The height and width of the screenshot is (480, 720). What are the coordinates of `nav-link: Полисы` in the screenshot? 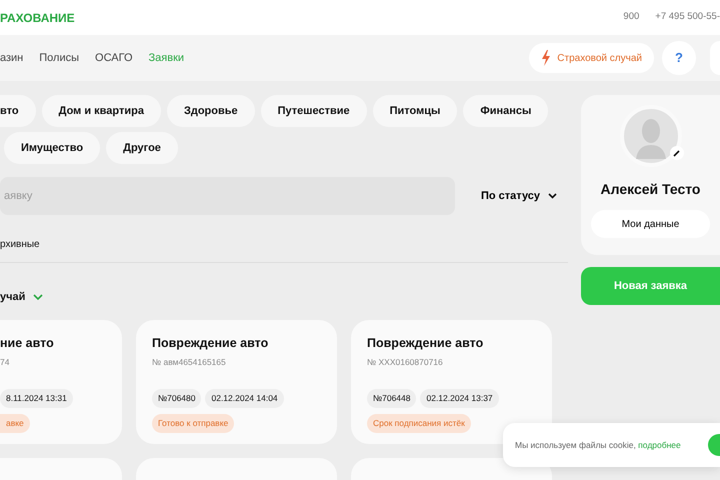 It's located at (59, 58).